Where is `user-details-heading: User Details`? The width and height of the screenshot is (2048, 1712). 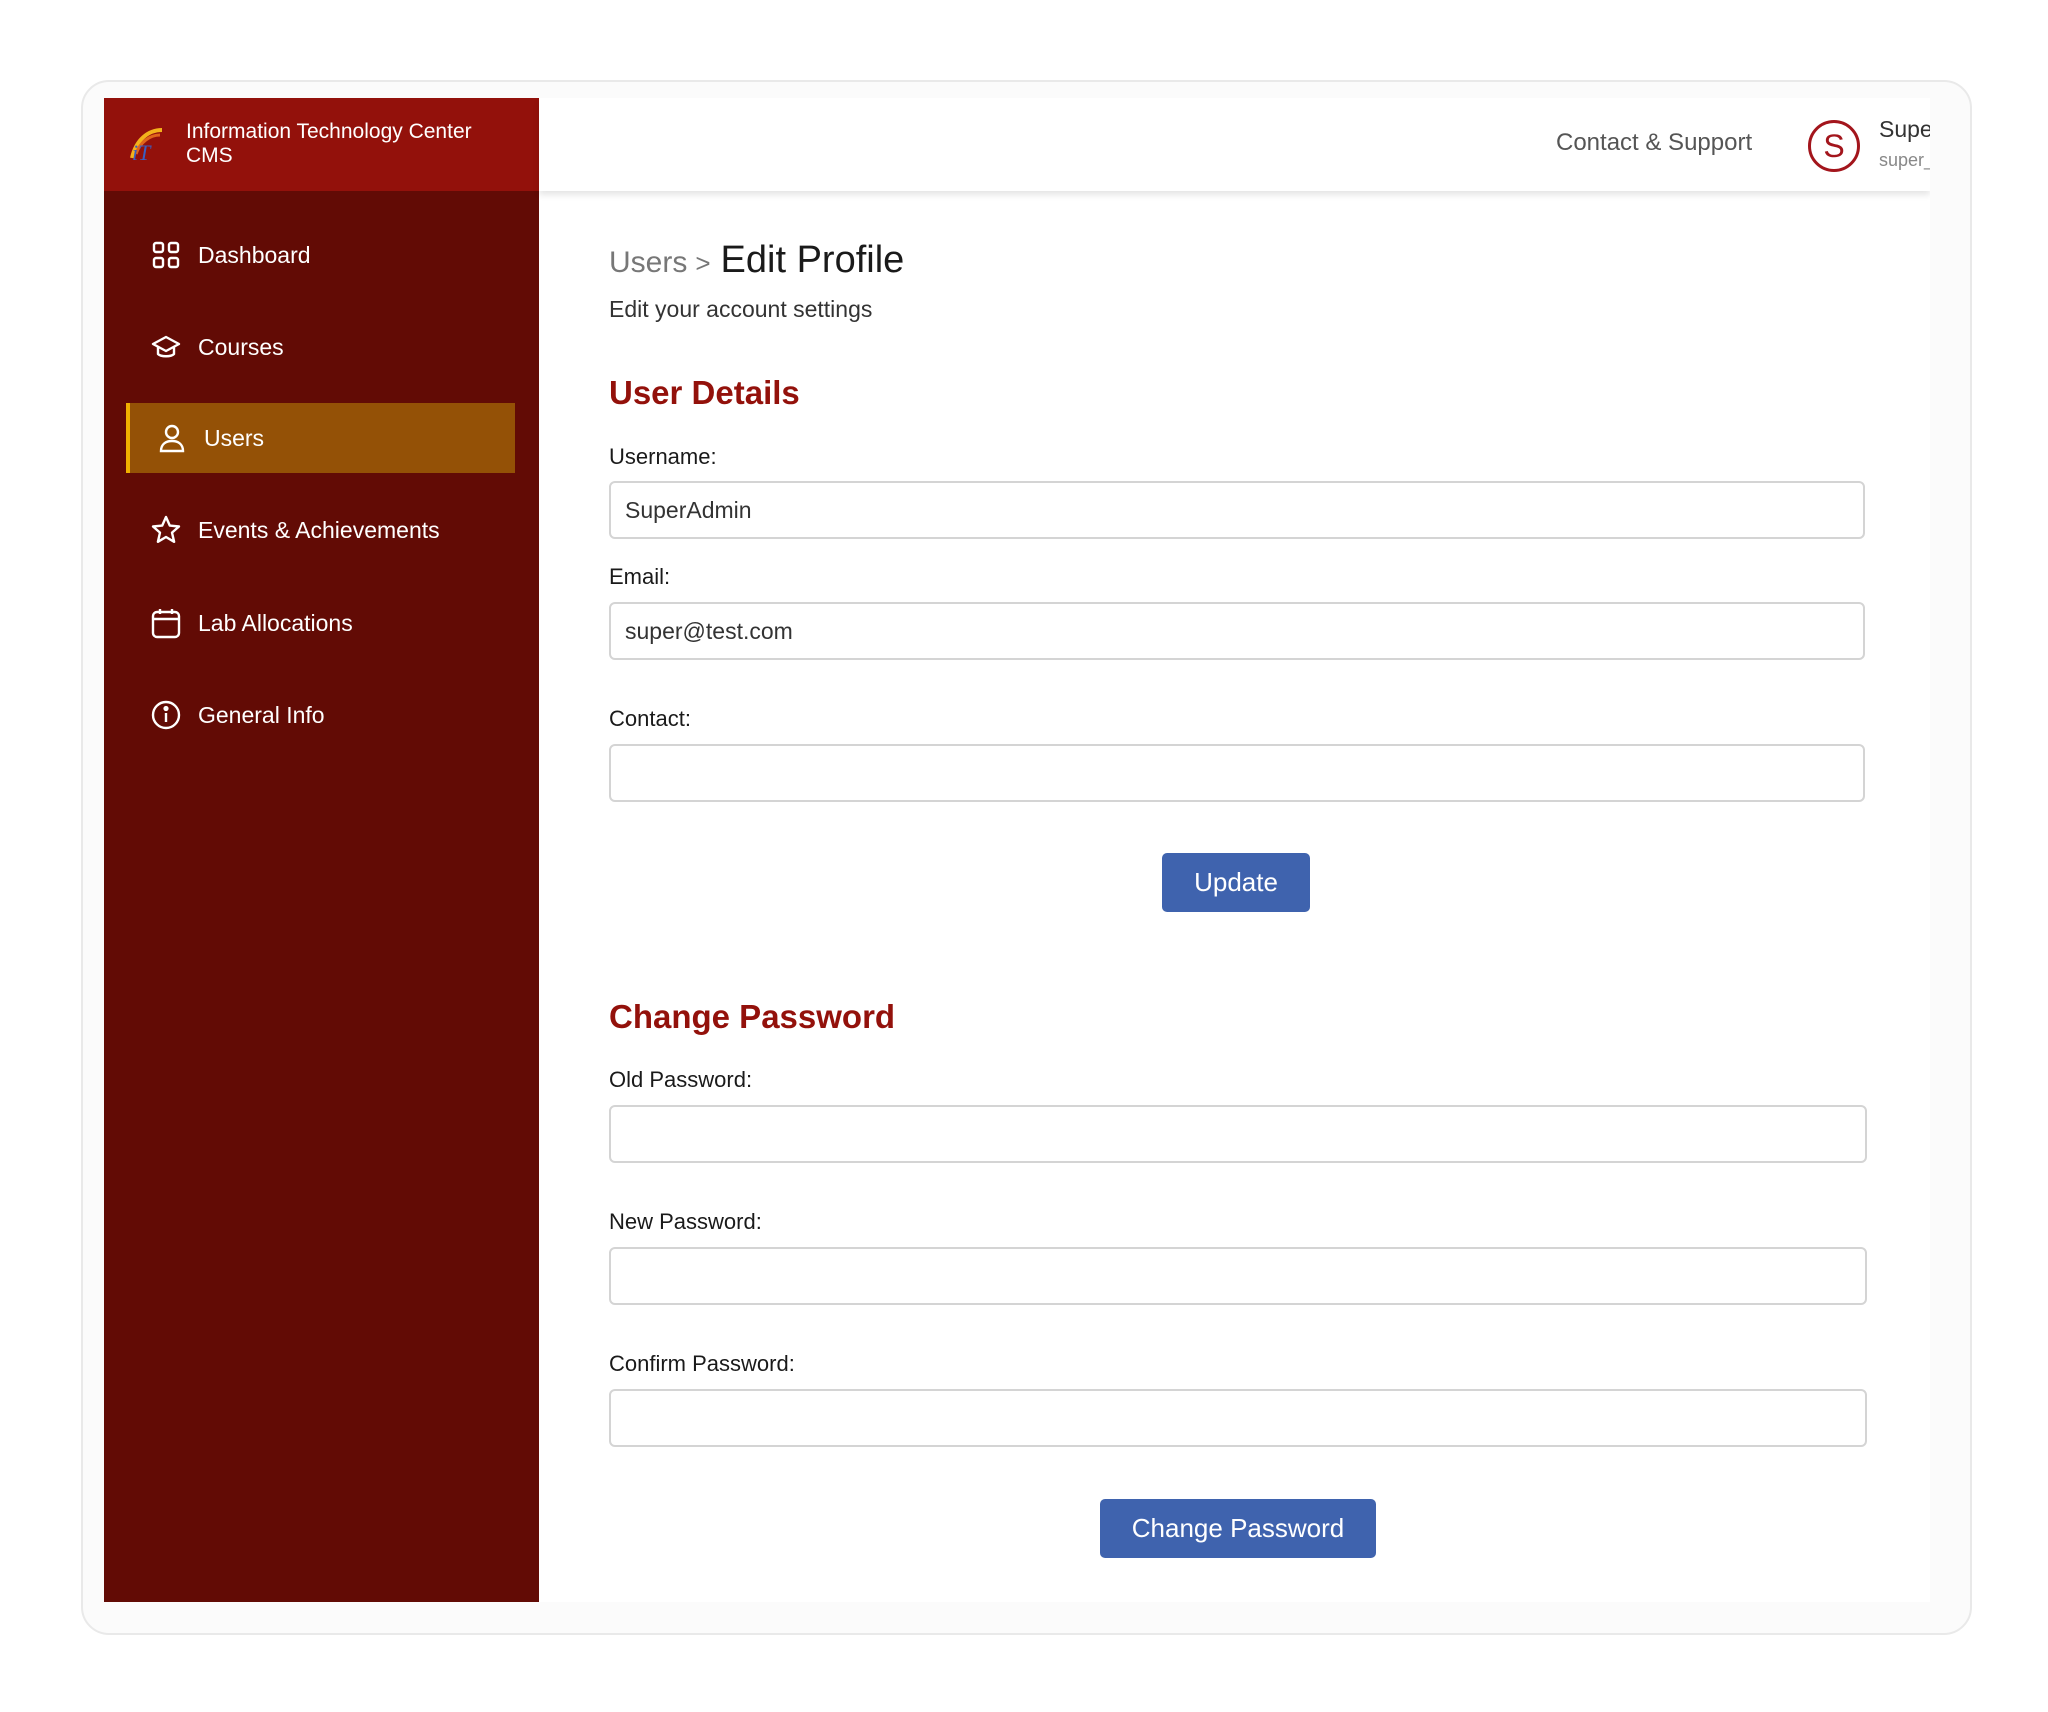 user-details-heading: User Details is located at coordinates (704, 392).